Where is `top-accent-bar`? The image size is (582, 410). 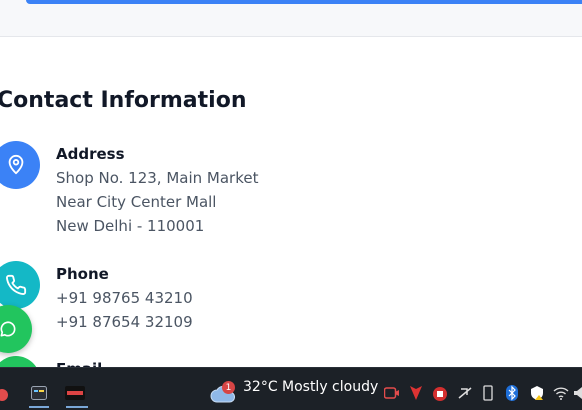 top-accent-bar is located at coordinates (304, 2).